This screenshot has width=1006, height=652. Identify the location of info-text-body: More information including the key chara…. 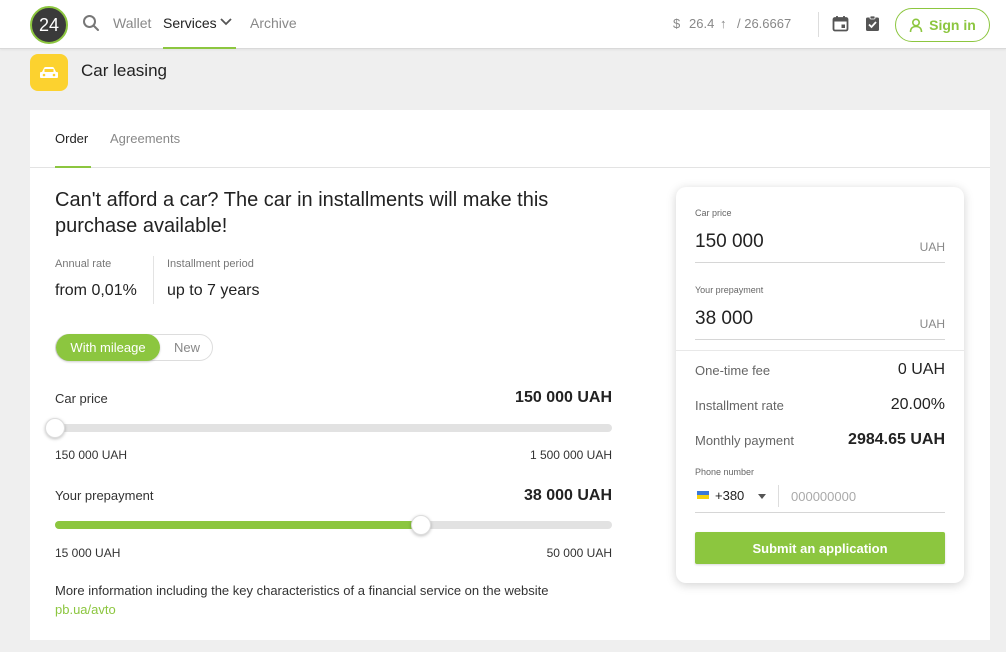
(302, 590).